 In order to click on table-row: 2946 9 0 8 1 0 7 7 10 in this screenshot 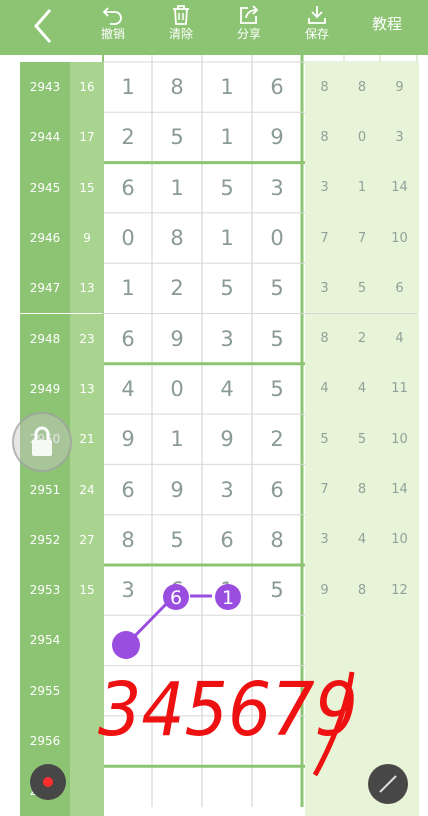, I will do `click(214, 238)`.